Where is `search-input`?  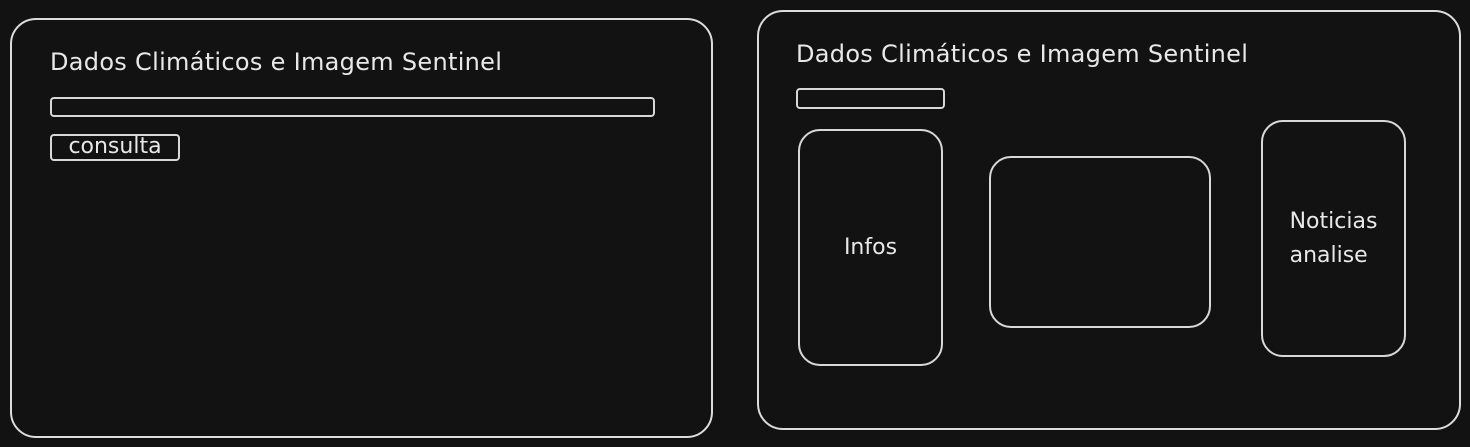 search-input is located at coordinates (352, 107).